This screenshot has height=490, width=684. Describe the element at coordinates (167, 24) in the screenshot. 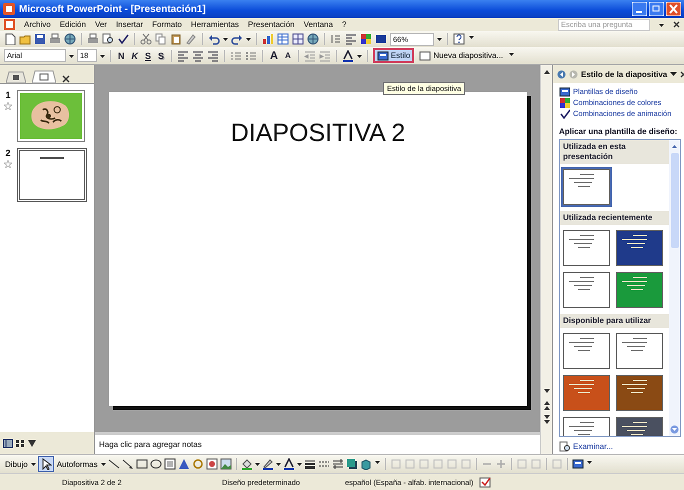

I see `menu-item: Formato` at that location.